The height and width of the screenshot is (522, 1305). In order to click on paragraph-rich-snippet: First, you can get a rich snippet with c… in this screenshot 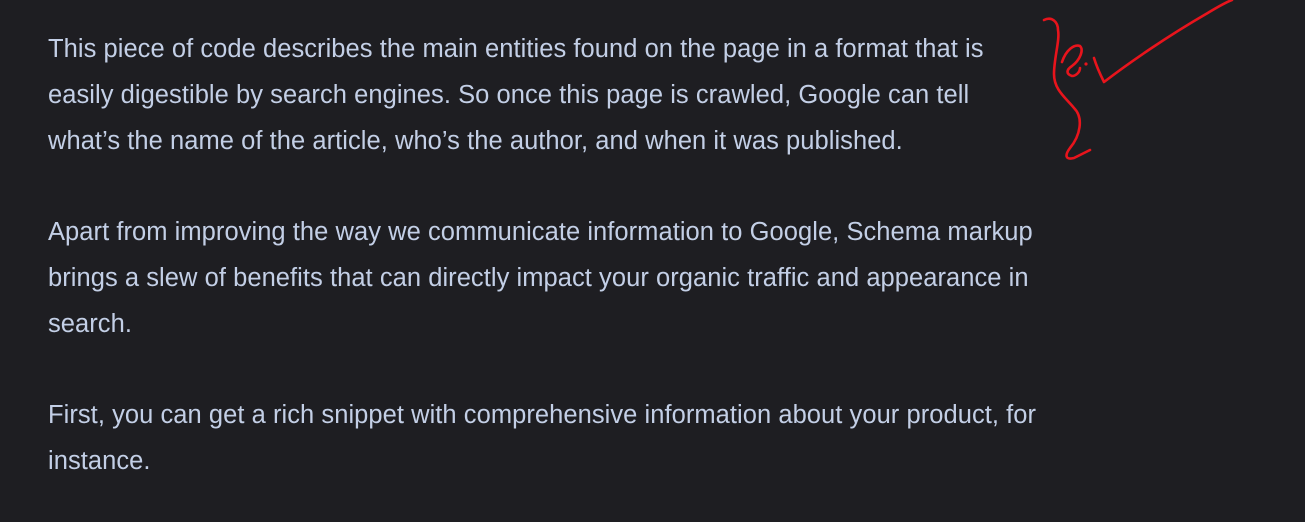, I will do `click(542, 438)`.